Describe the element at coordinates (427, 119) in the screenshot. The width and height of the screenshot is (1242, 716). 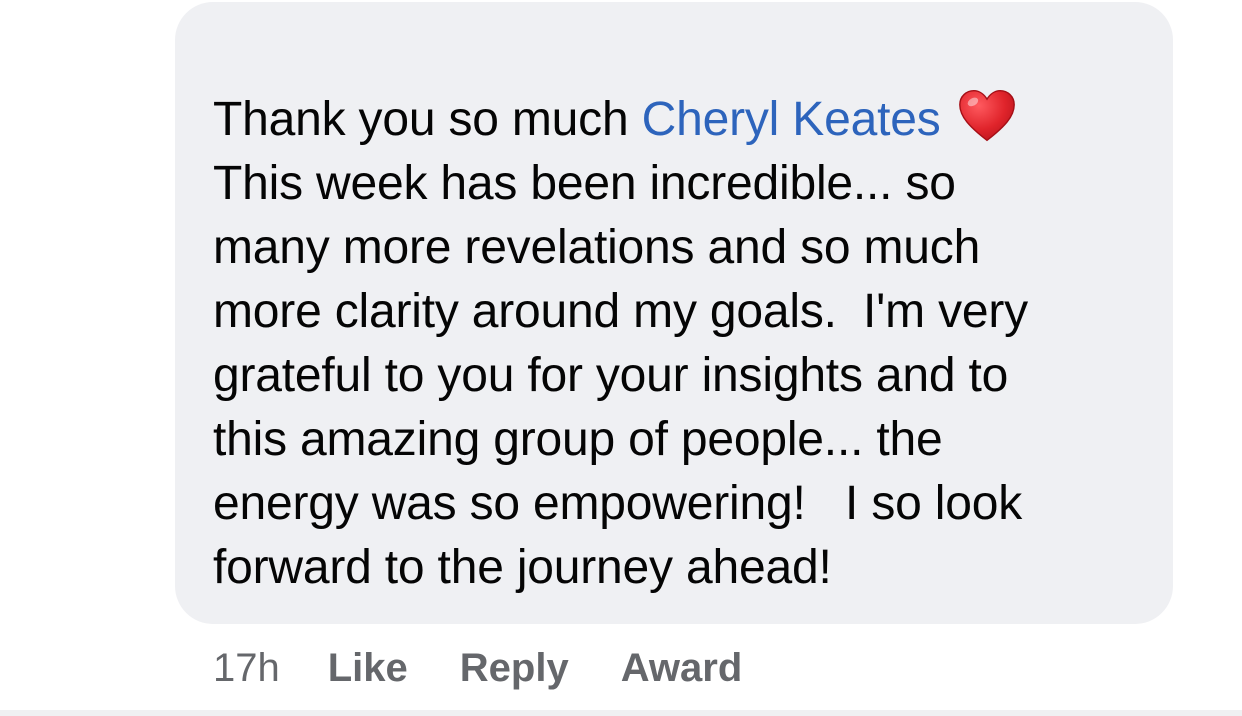
I see `comment-prefix: Thank you so much` at that location.